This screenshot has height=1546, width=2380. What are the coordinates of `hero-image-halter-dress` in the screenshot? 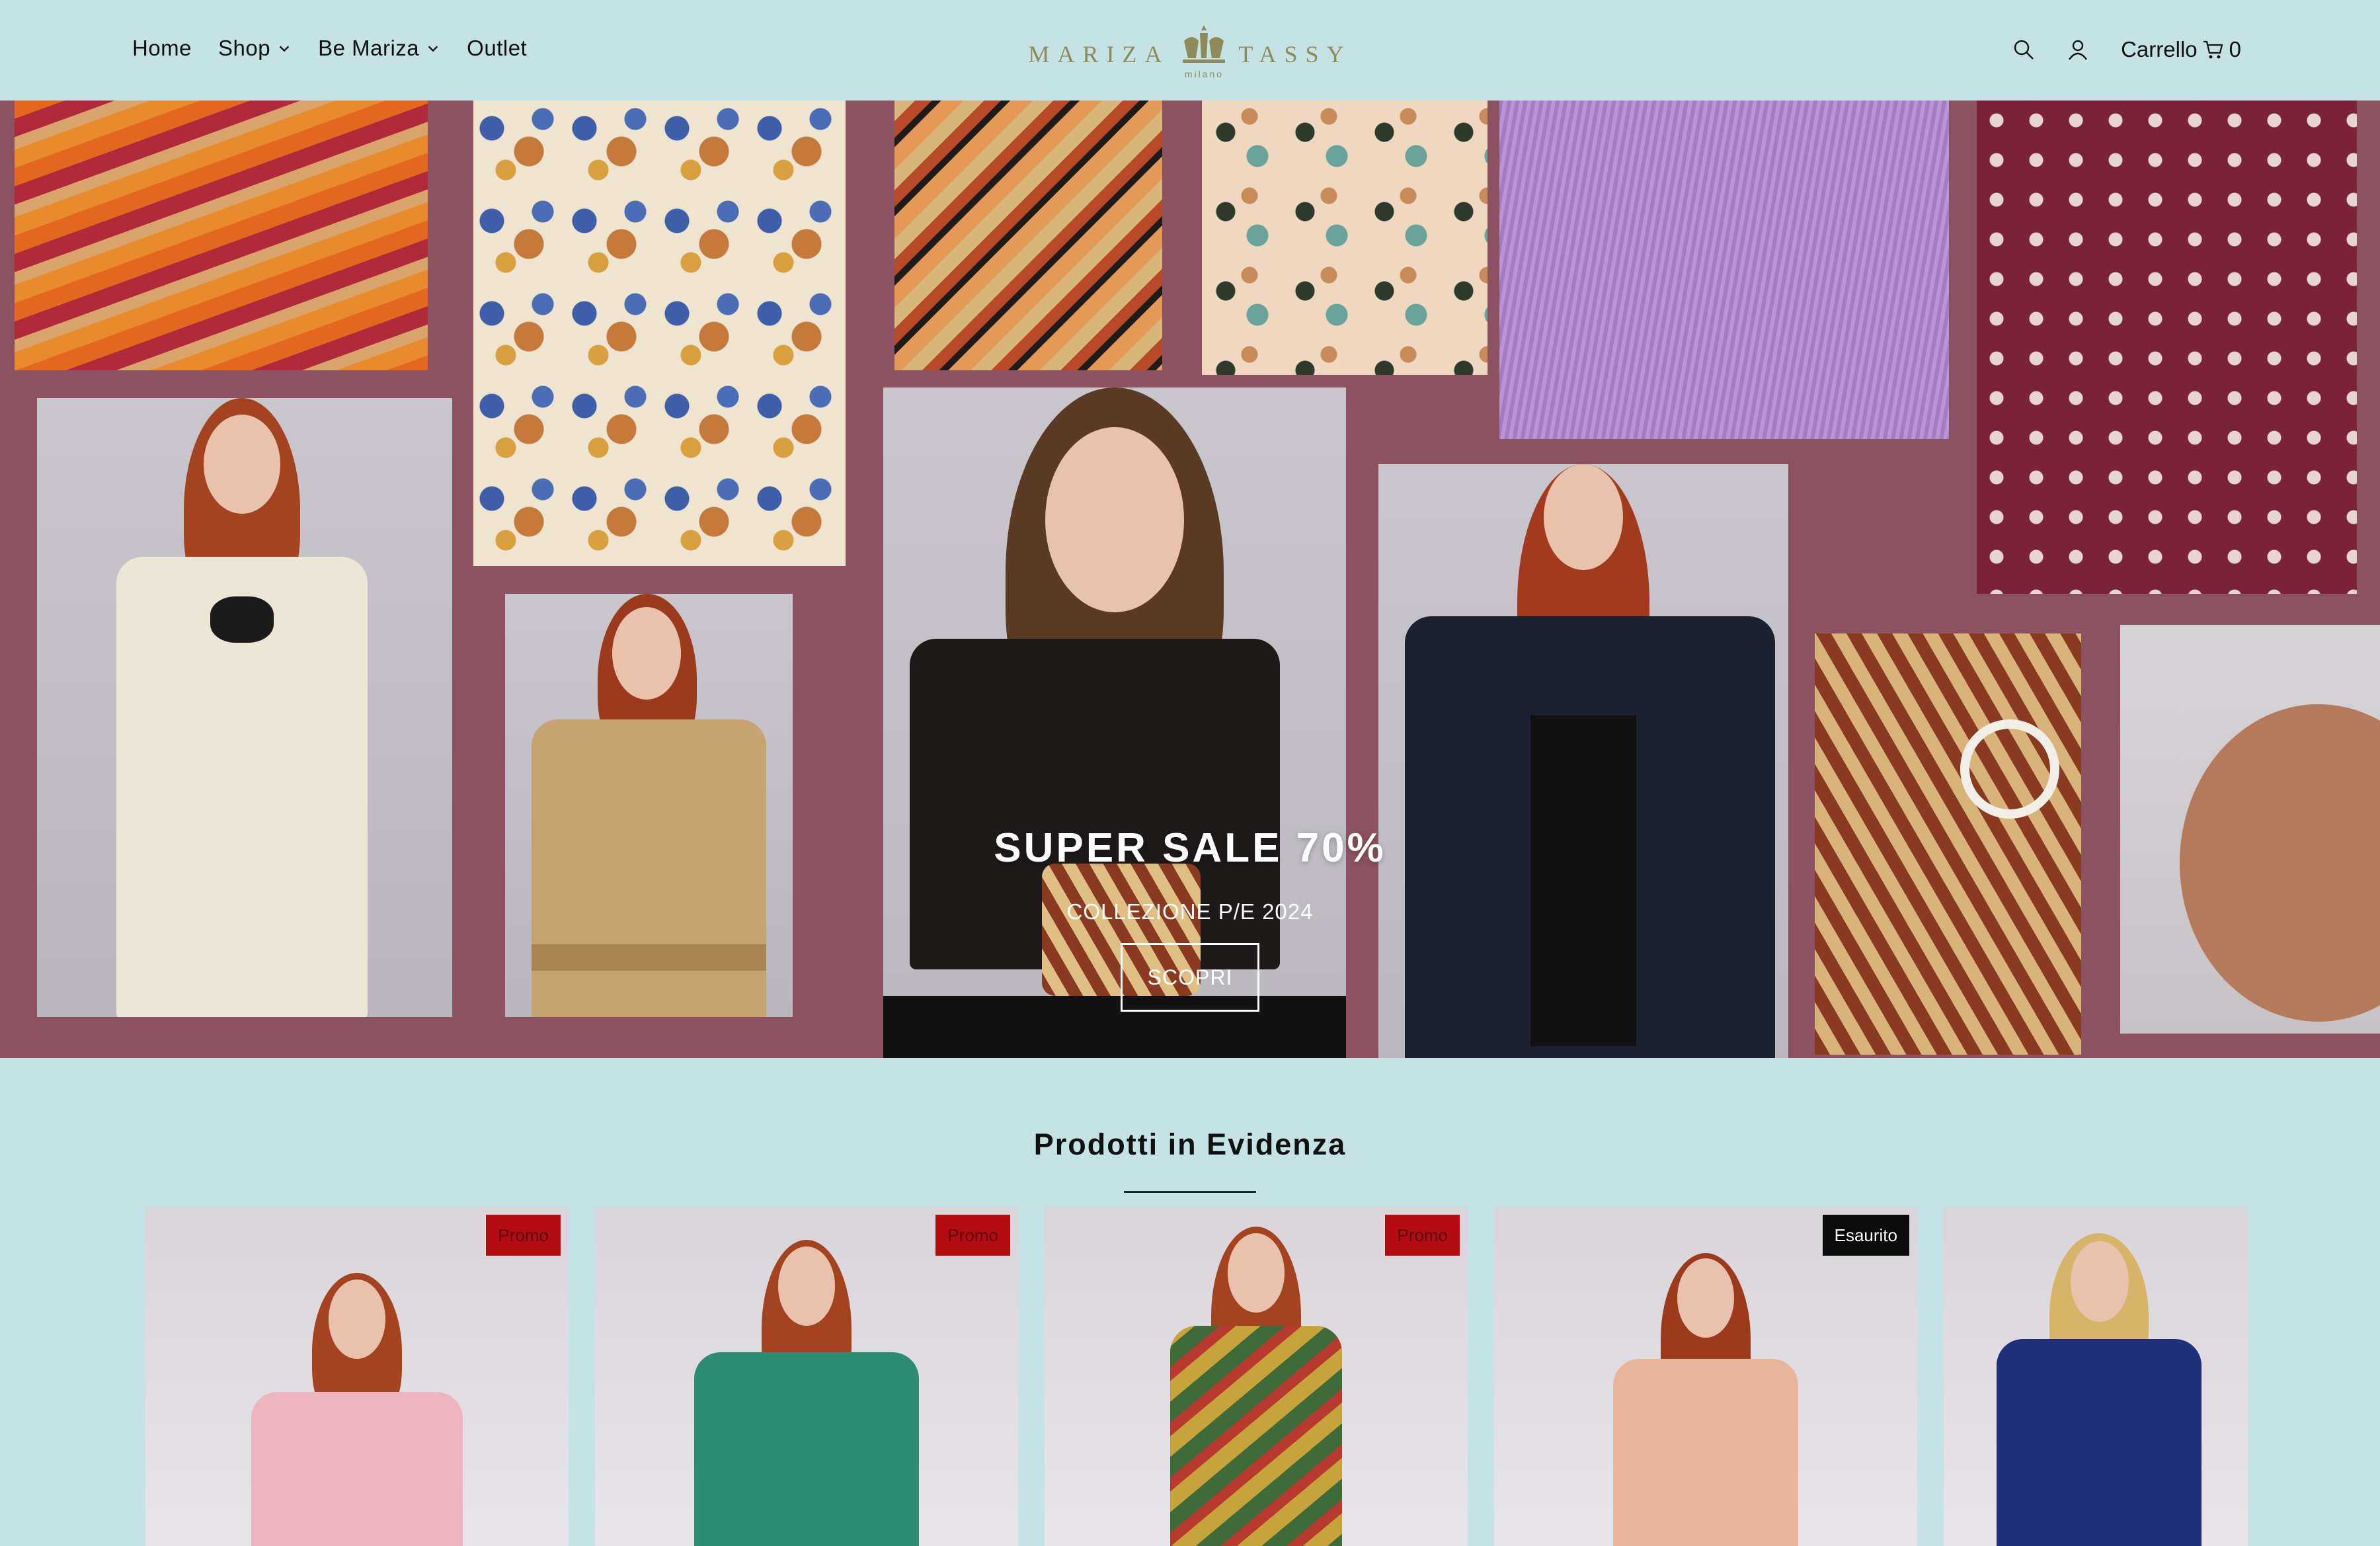 It's located at (2167, 347).